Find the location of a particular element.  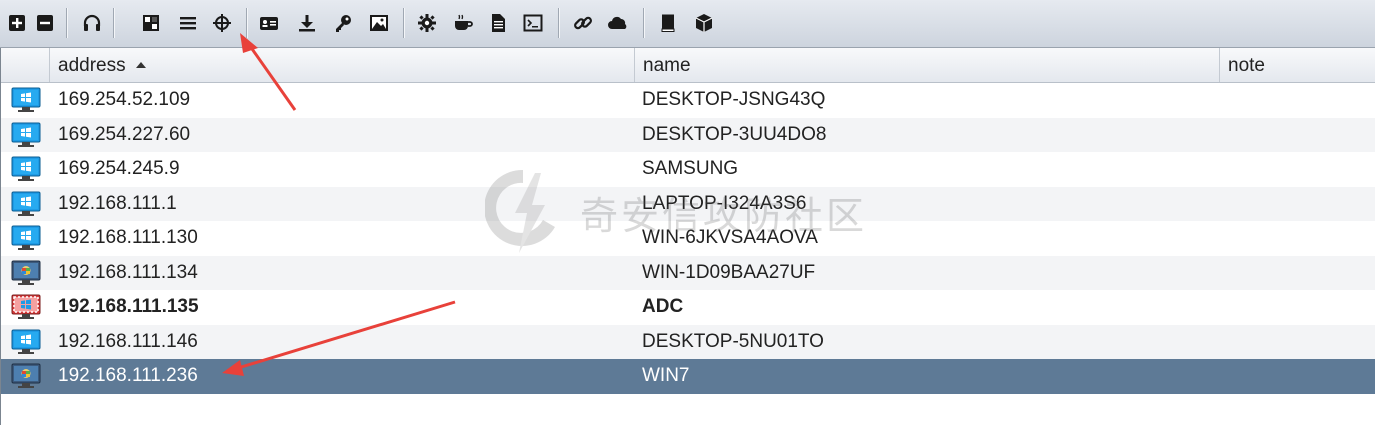

cell-address: 192.168.111.130 is located at coordinates (128, 237).